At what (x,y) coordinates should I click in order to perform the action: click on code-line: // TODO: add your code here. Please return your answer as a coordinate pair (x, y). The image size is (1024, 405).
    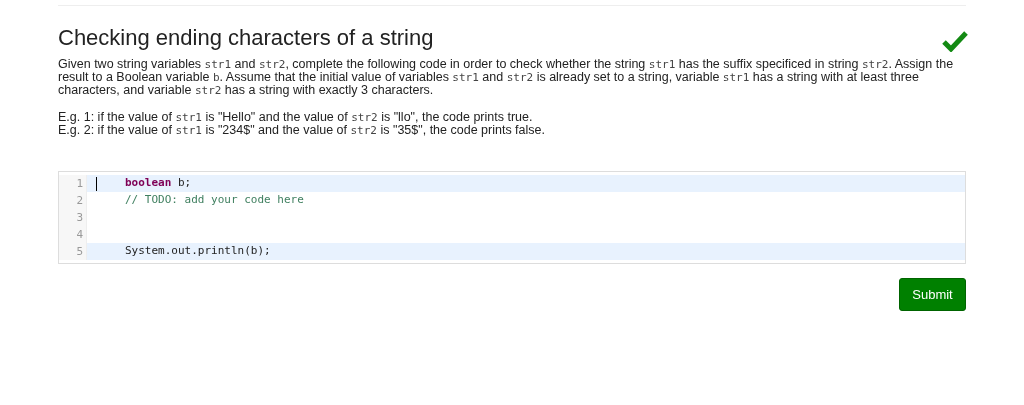
    Looking at the image, I should click on (214, 200).